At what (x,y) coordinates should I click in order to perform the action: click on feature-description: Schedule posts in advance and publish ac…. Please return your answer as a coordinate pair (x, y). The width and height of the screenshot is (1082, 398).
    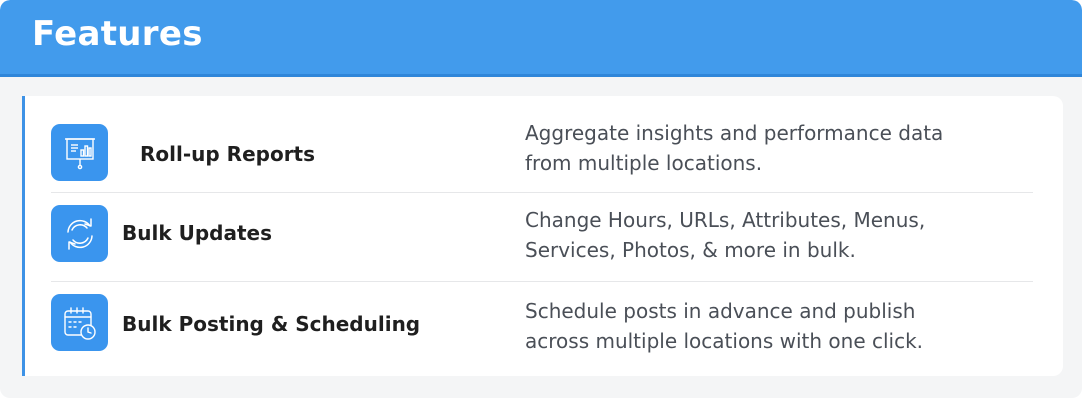
    Looking at the image, I should click on (724, 326).